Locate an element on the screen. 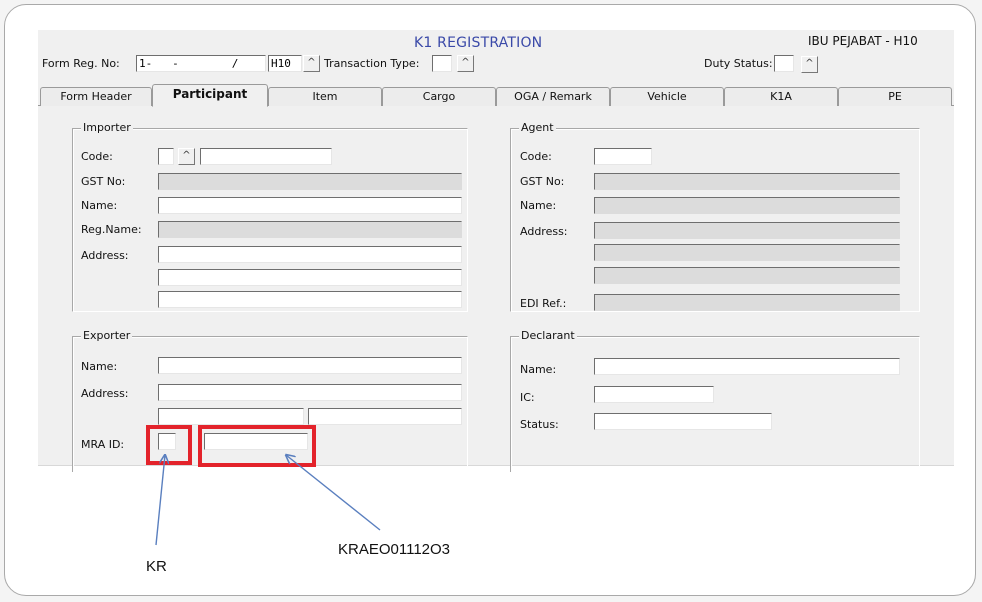  tab-item: Item is located at coordinates (325, 96).